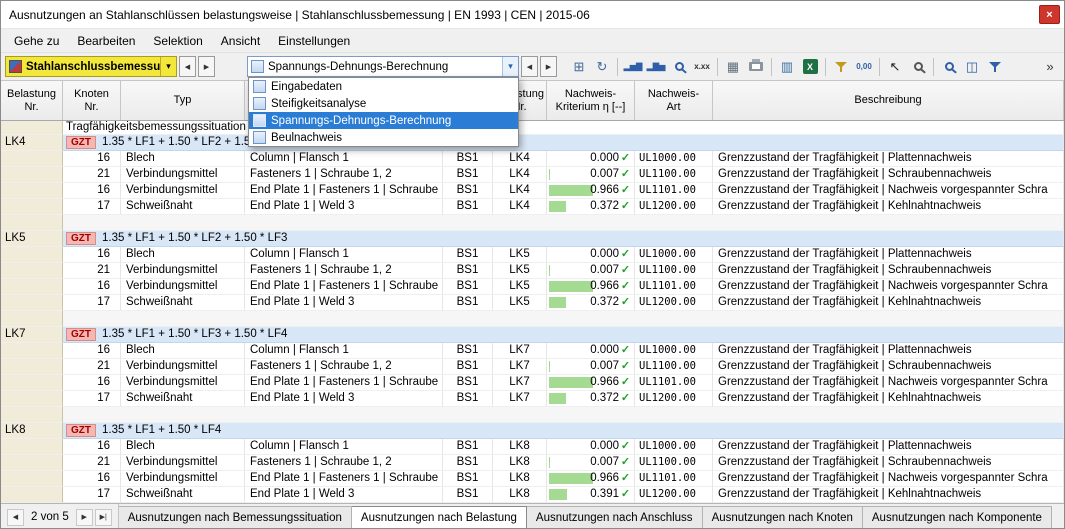 The width and height of the screenshot is (1065, 529). I want to click on close-button: ×, so click(1049, 14).